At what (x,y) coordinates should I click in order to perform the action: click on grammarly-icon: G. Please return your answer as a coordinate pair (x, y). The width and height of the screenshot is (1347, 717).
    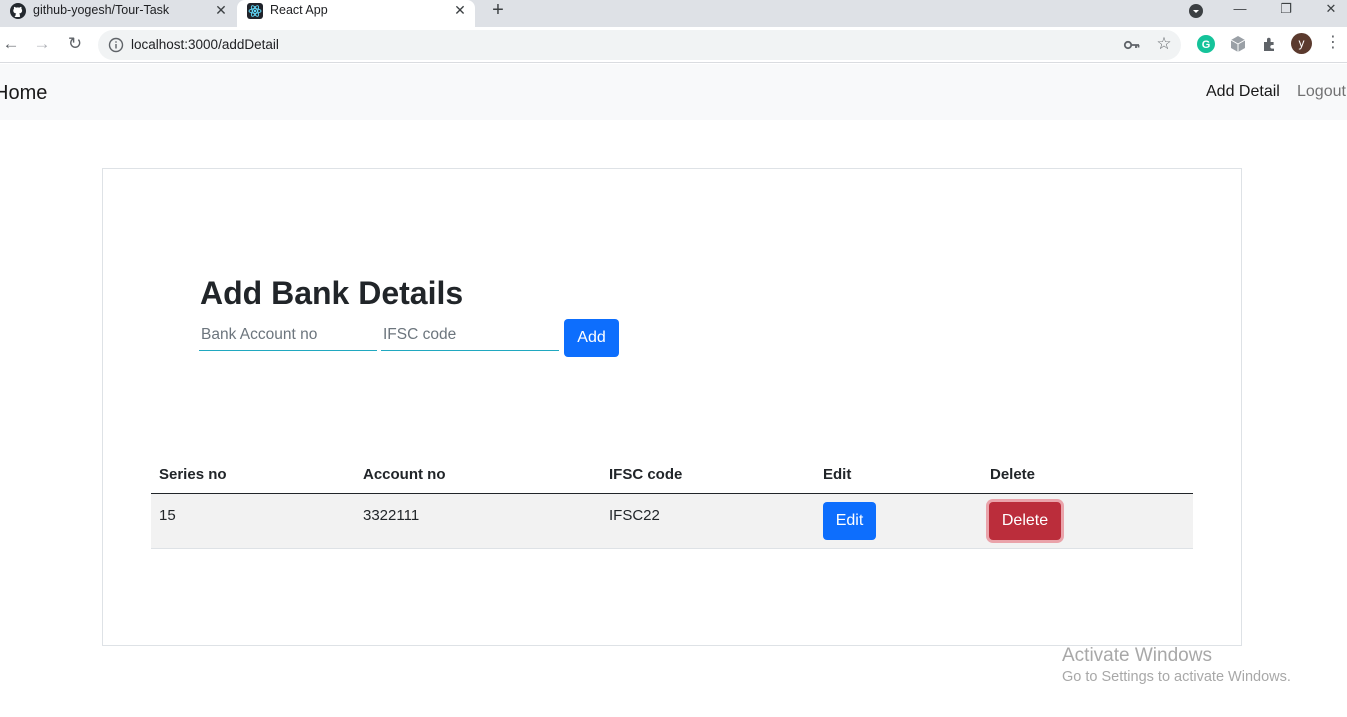
    Looking at the image, I should click on (1206, 44).